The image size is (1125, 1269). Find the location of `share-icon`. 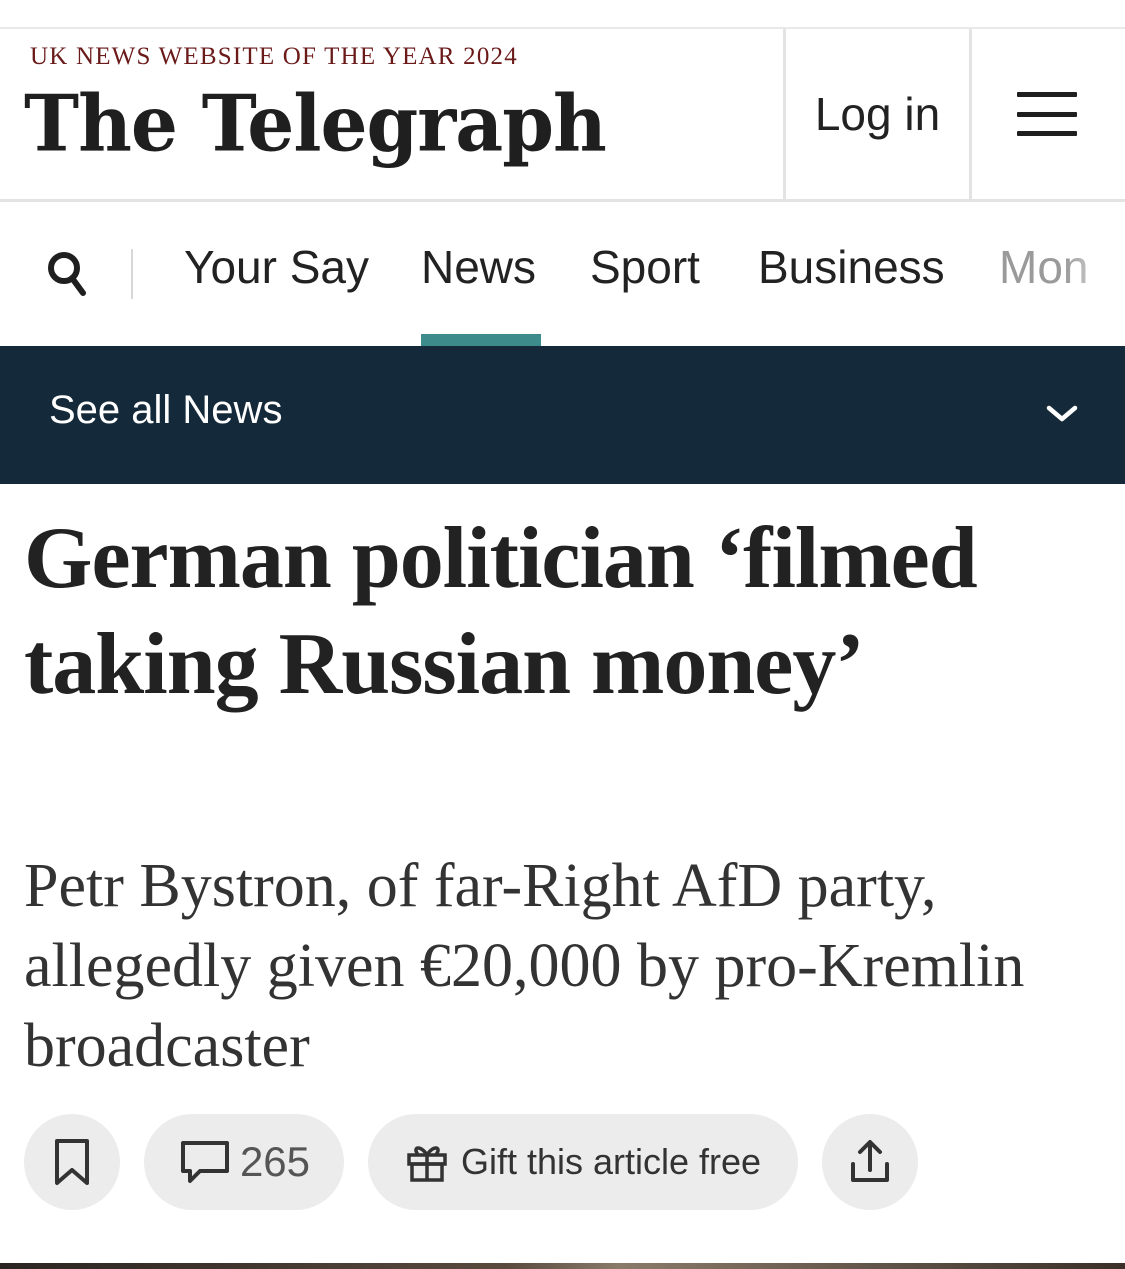

share-icon is located at coordinates (870, 1161).